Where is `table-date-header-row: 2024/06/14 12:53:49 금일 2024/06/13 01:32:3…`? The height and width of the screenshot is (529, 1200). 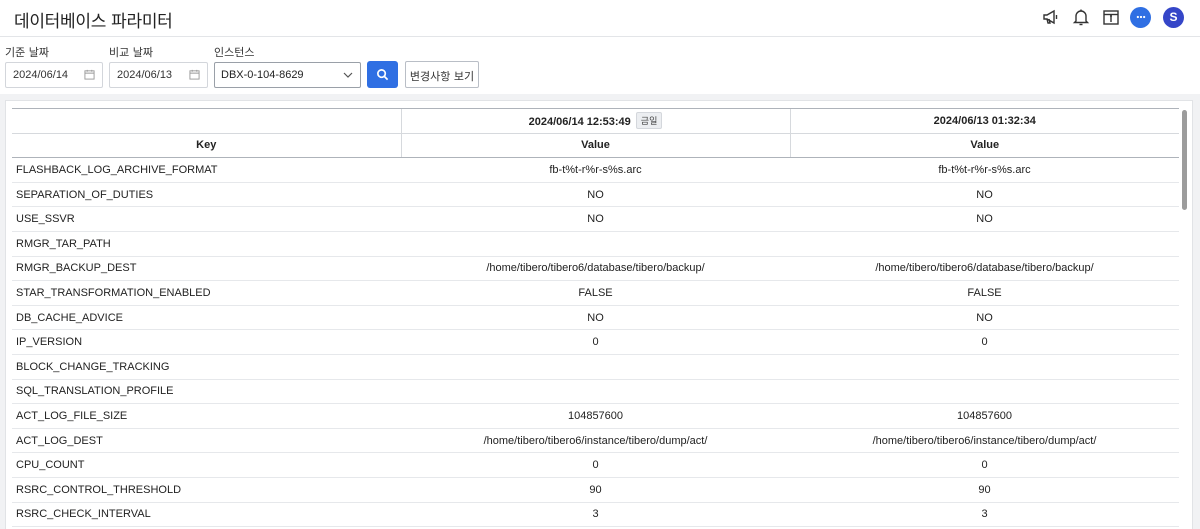
table-date-header-row: 2024/06/14 12:53:49 금일 2024/06/13 01:32:3… is located at coordinates (595, 121).